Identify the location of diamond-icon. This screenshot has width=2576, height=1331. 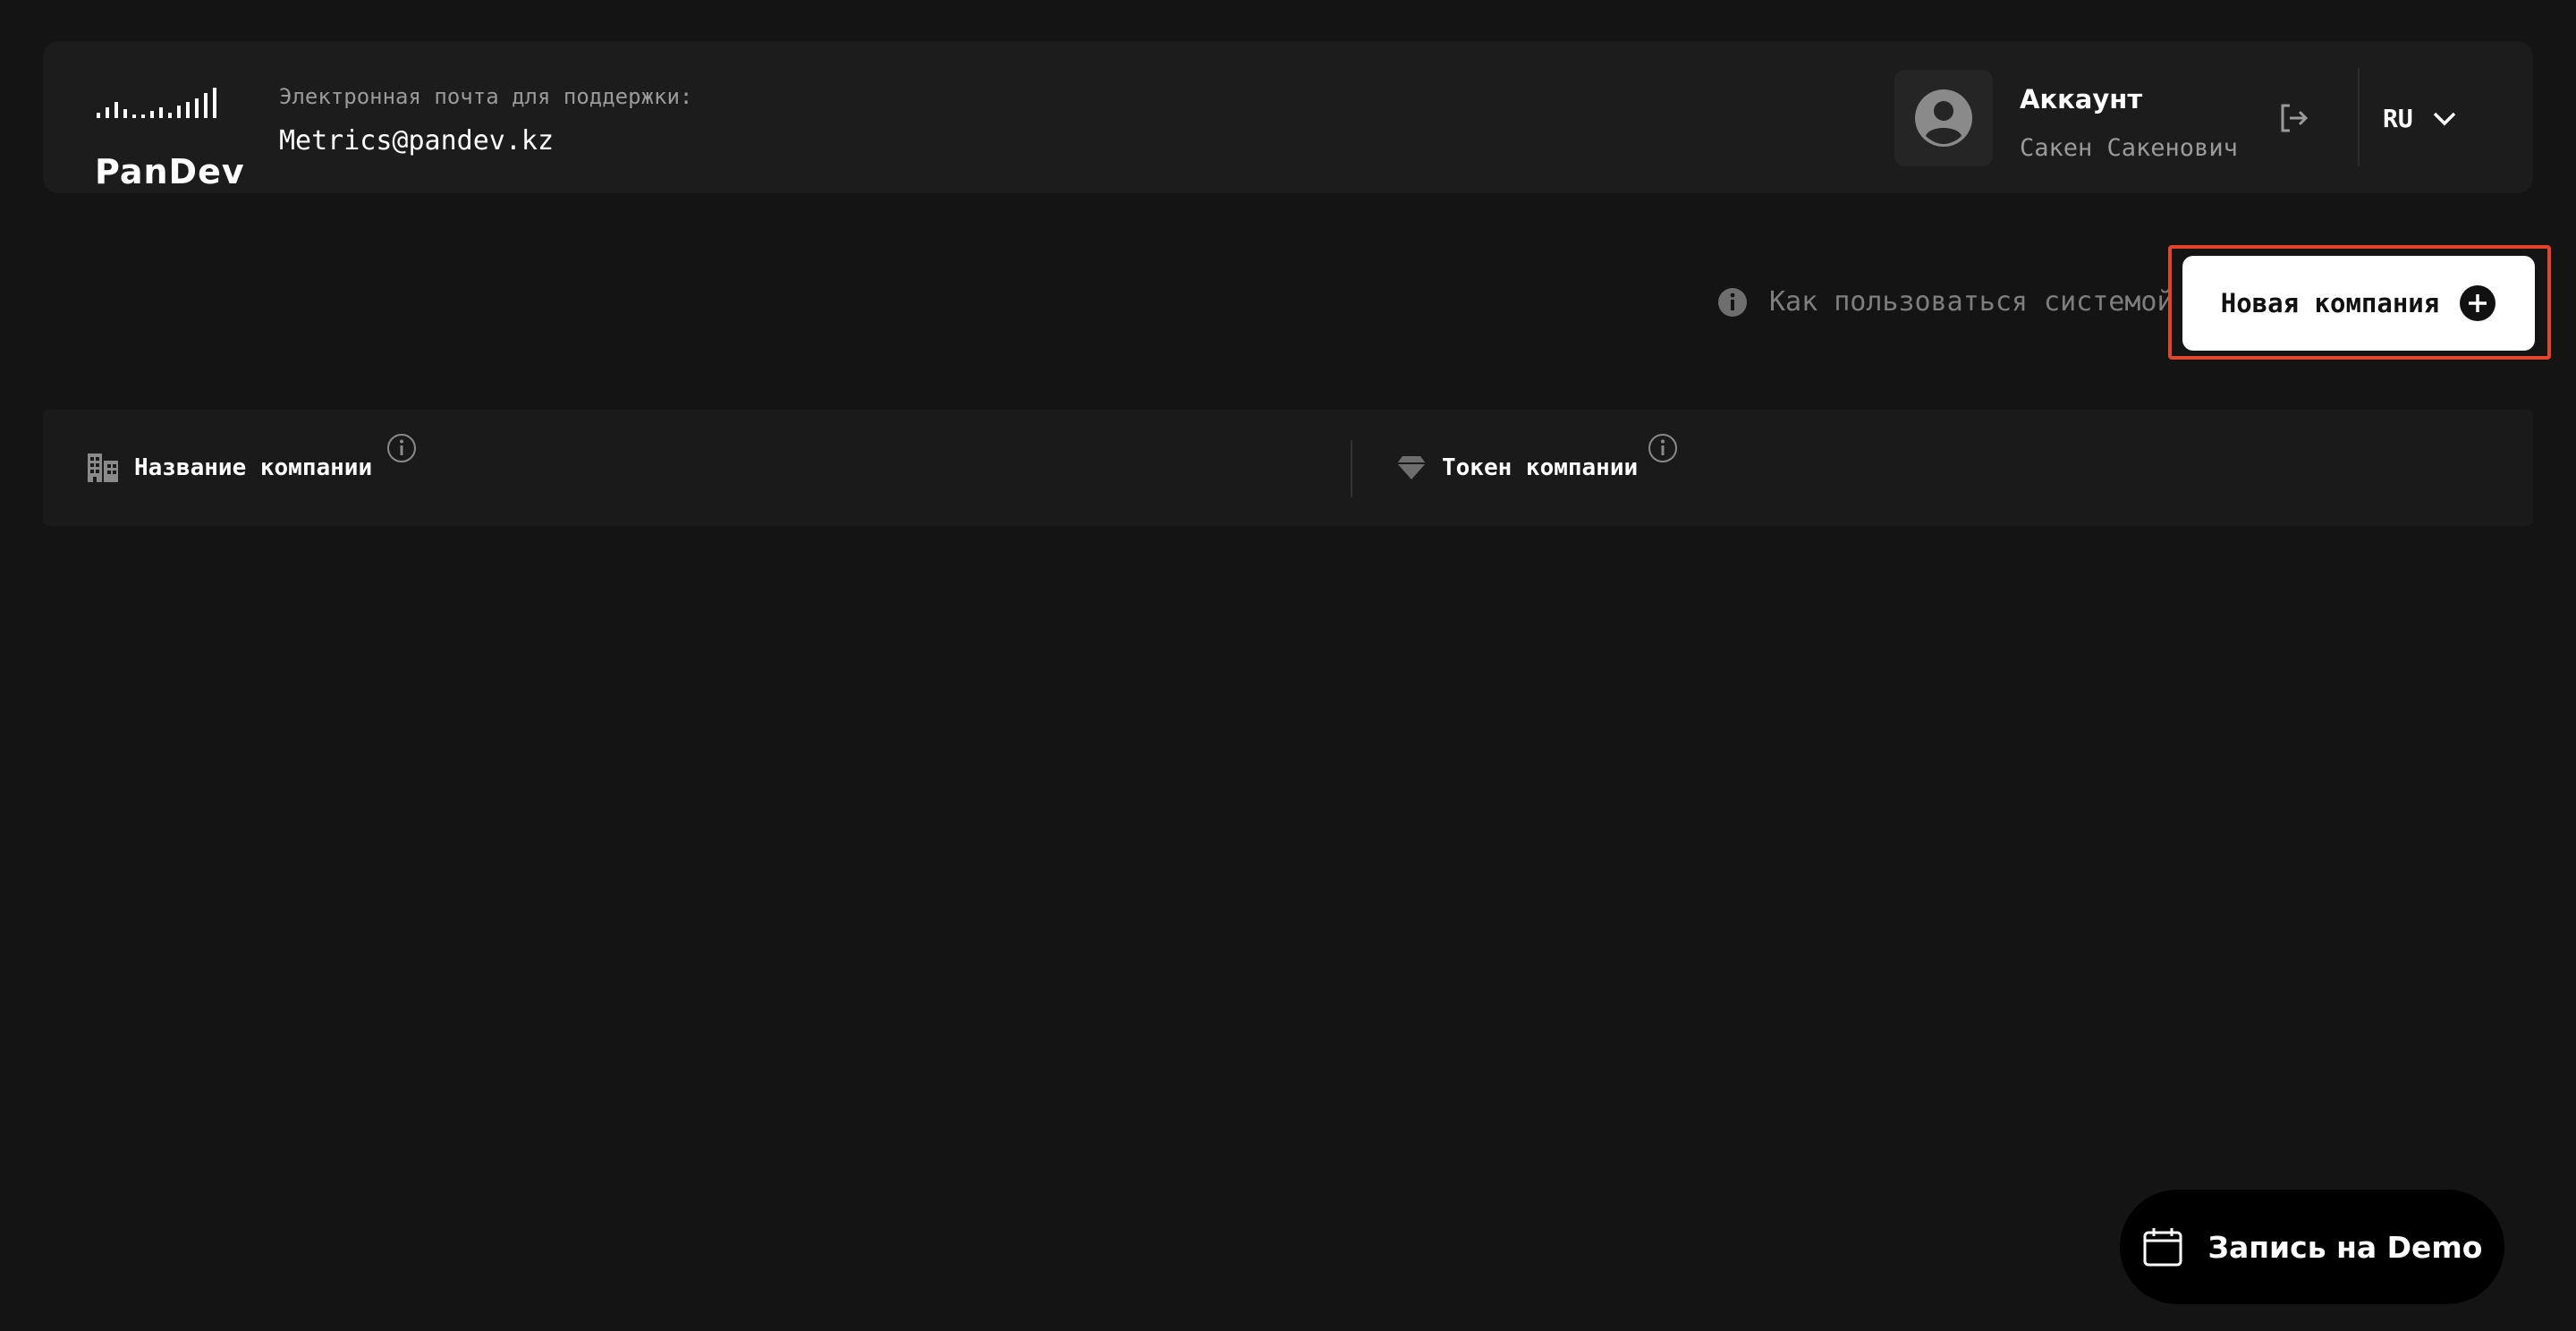
(1411, 468).